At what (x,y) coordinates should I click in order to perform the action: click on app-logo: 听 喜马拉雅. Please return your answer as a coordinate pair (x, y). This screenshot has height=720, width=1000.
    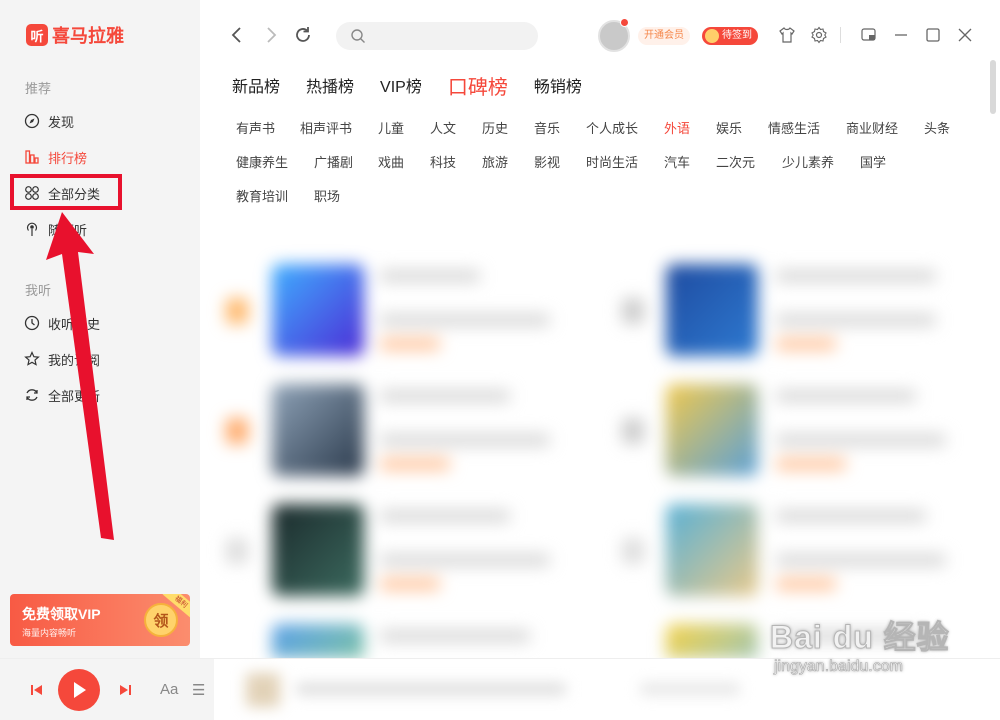
    Looking at the image, I should click on (75, 35).